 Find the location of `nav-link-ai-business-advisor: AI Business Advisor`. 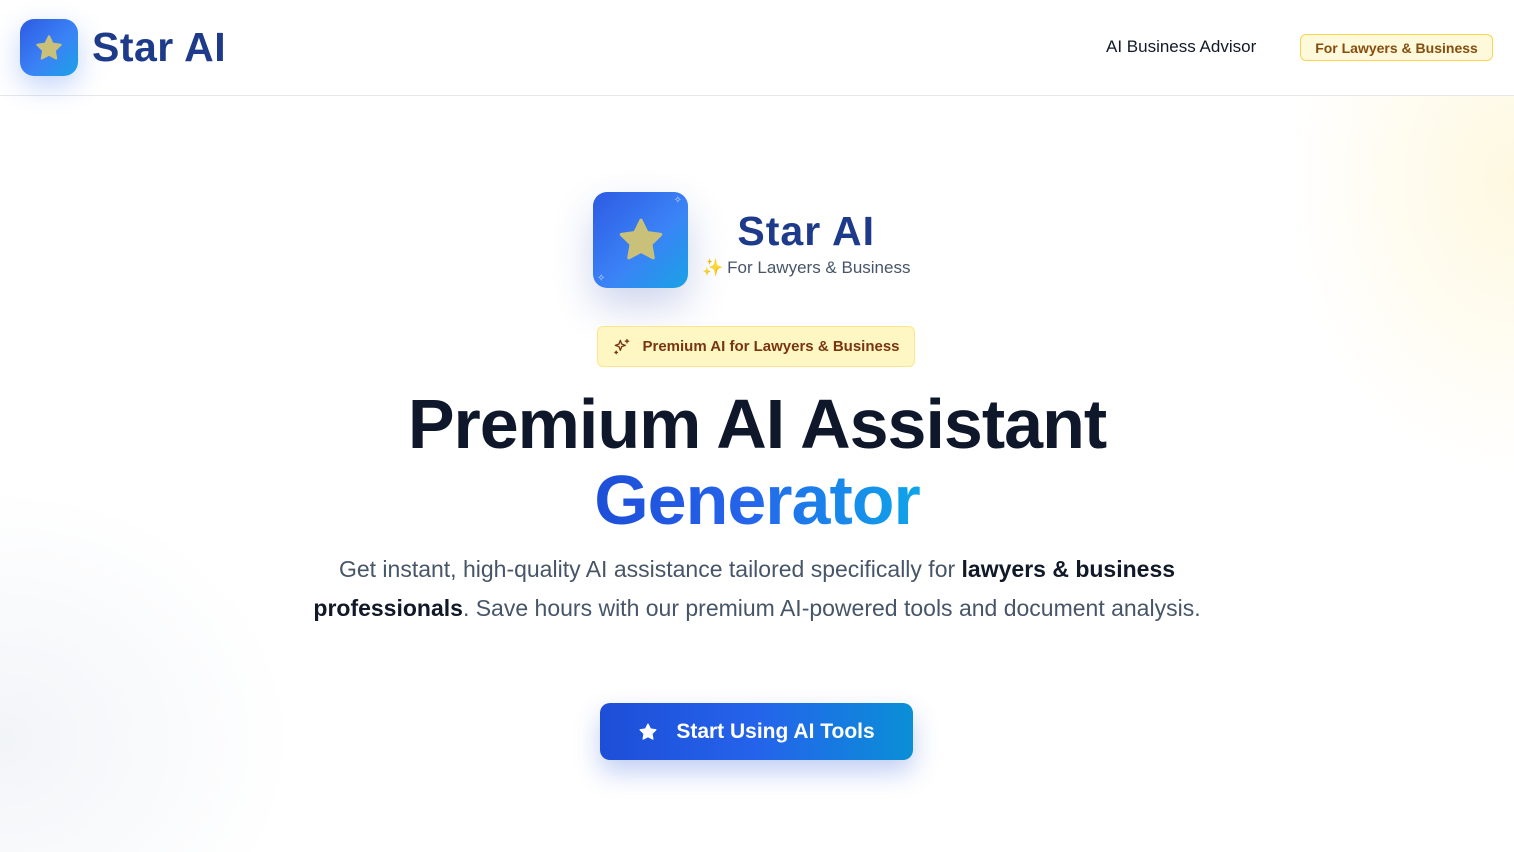

nav-link-ai-business-advisor: AI Business Advisor is located at coordinates (1181, 47).